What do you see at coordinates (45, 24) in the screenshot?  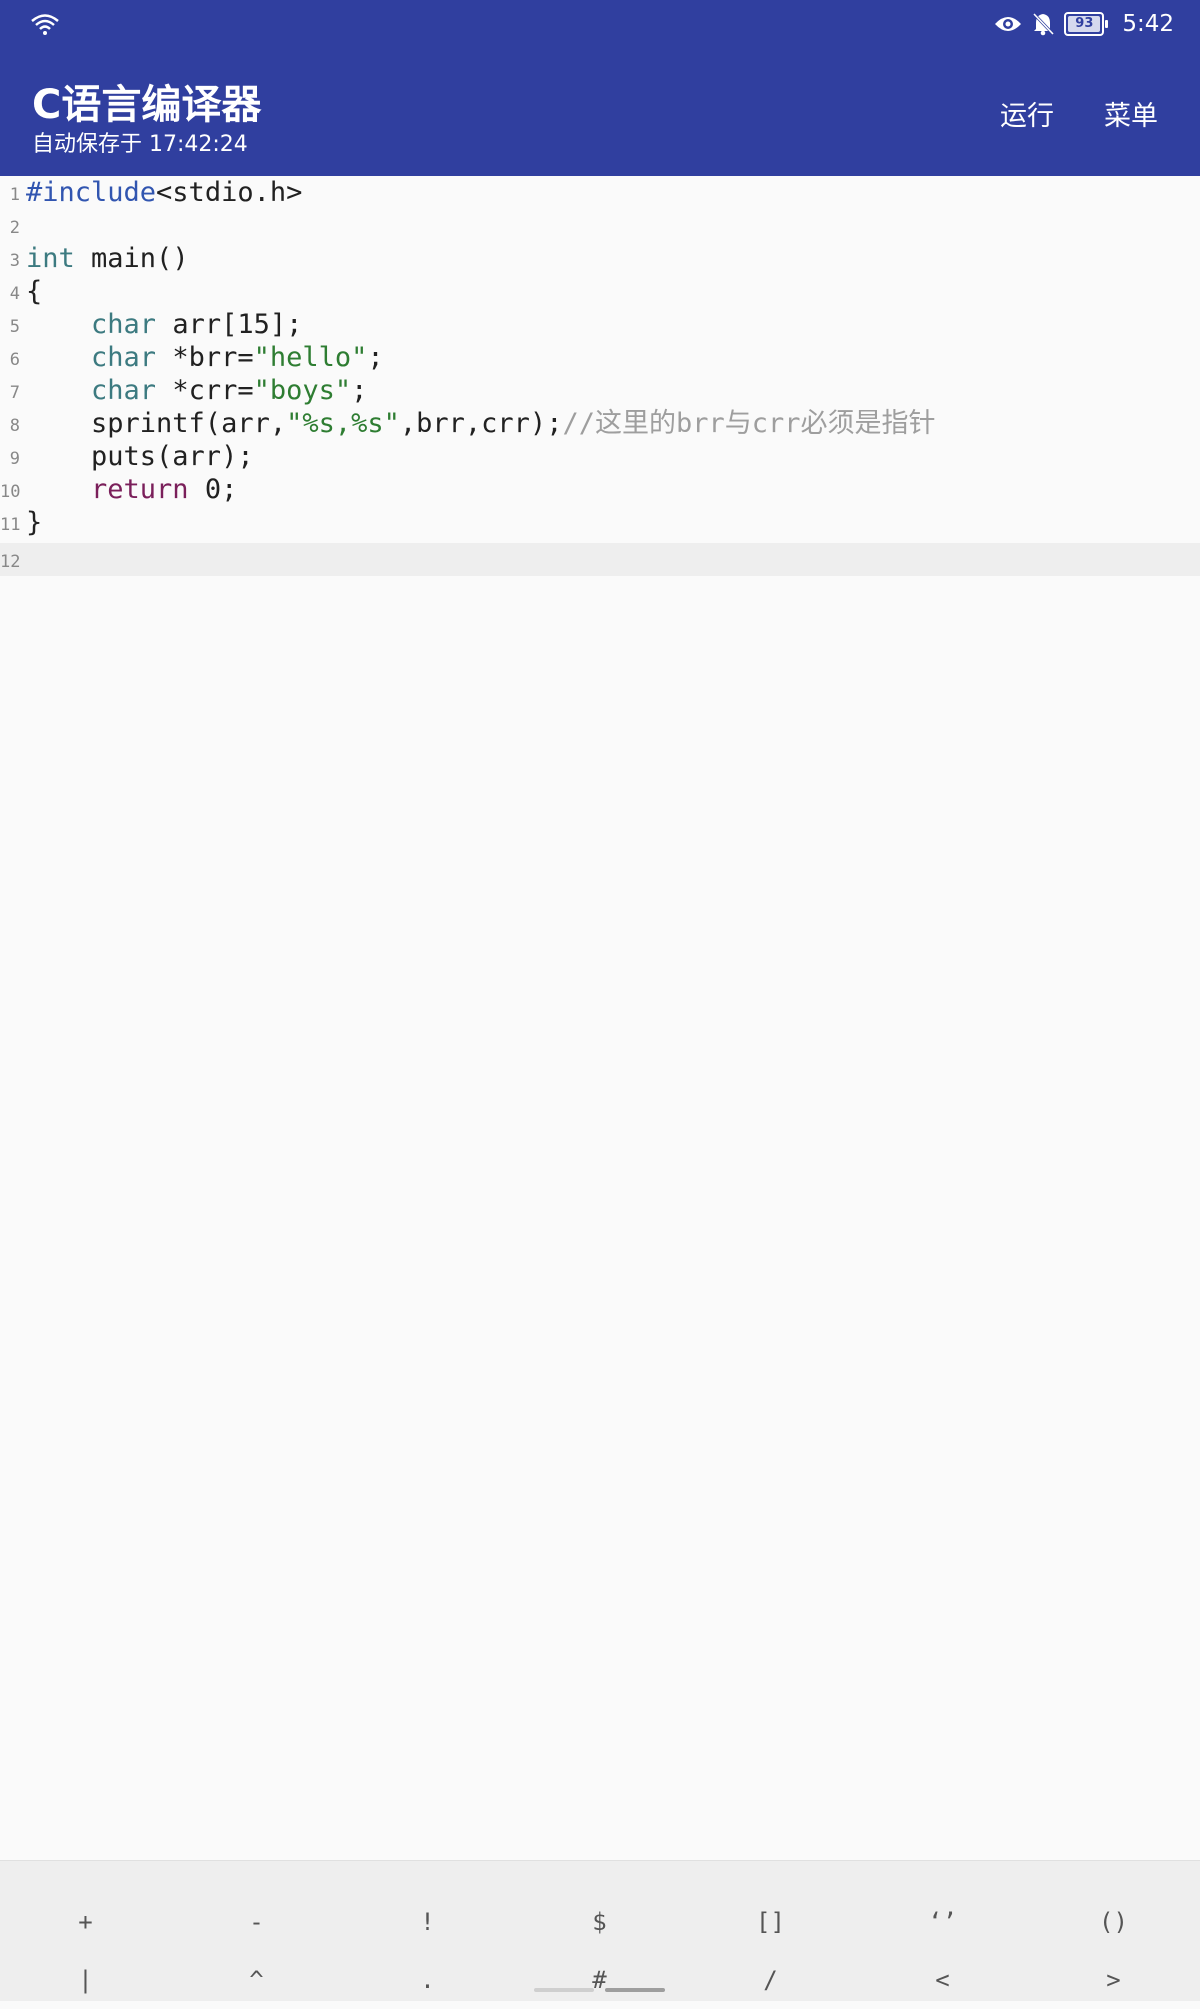 I see `wifi-icon` at bounding box center [45, 24].